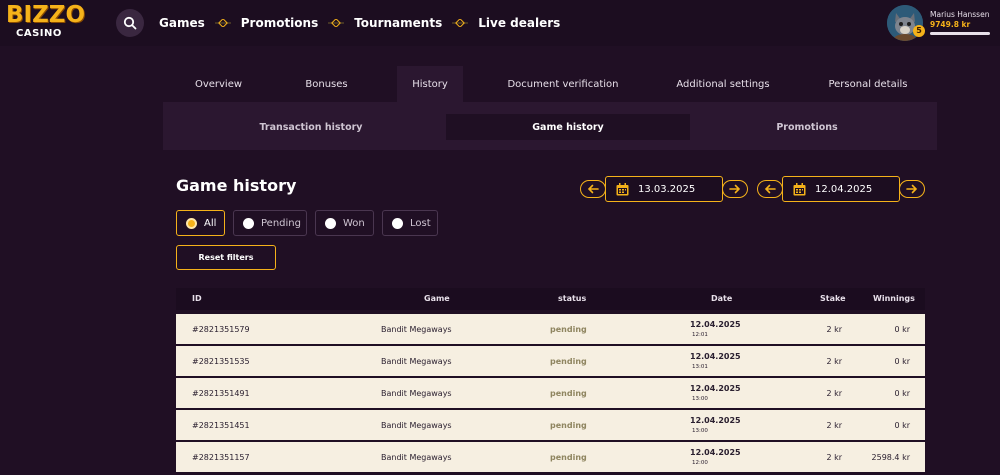 The image size is (1000, 475). Describe the element at coordinates (197, 298) in the screenshot. I see `column-header-id: ID` at that location.